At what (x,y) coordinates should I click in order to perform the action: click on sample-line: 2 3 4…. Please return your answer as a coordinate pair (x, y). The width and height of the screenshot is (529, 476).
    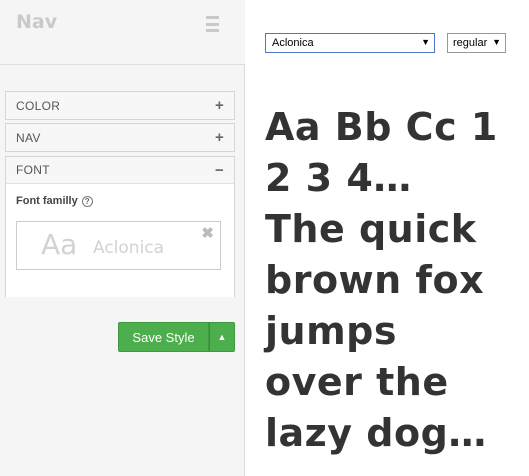
    Looking at the image, I should click on (338, 178).